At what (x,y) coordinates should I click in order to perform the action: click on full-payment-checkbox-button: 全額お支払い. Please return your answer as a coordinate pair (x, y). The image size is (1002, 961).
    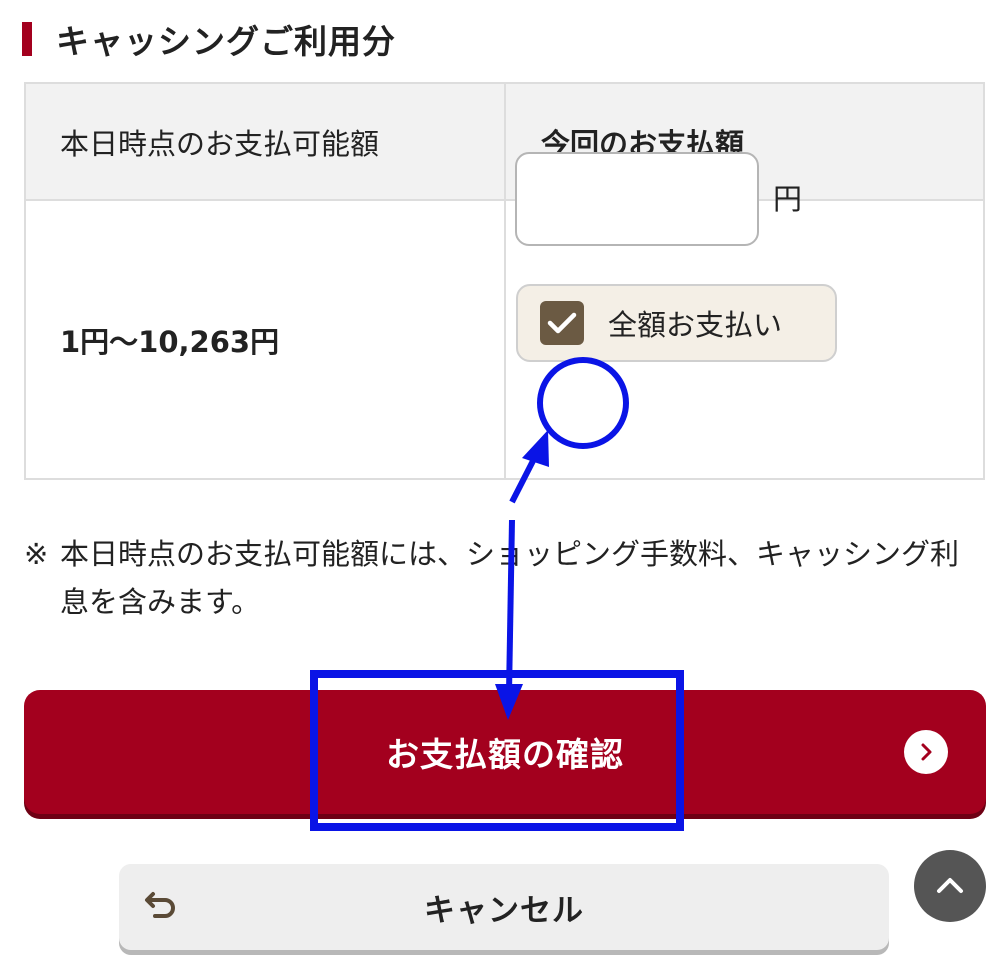
    Looking at the image, I should click on (676, 323).